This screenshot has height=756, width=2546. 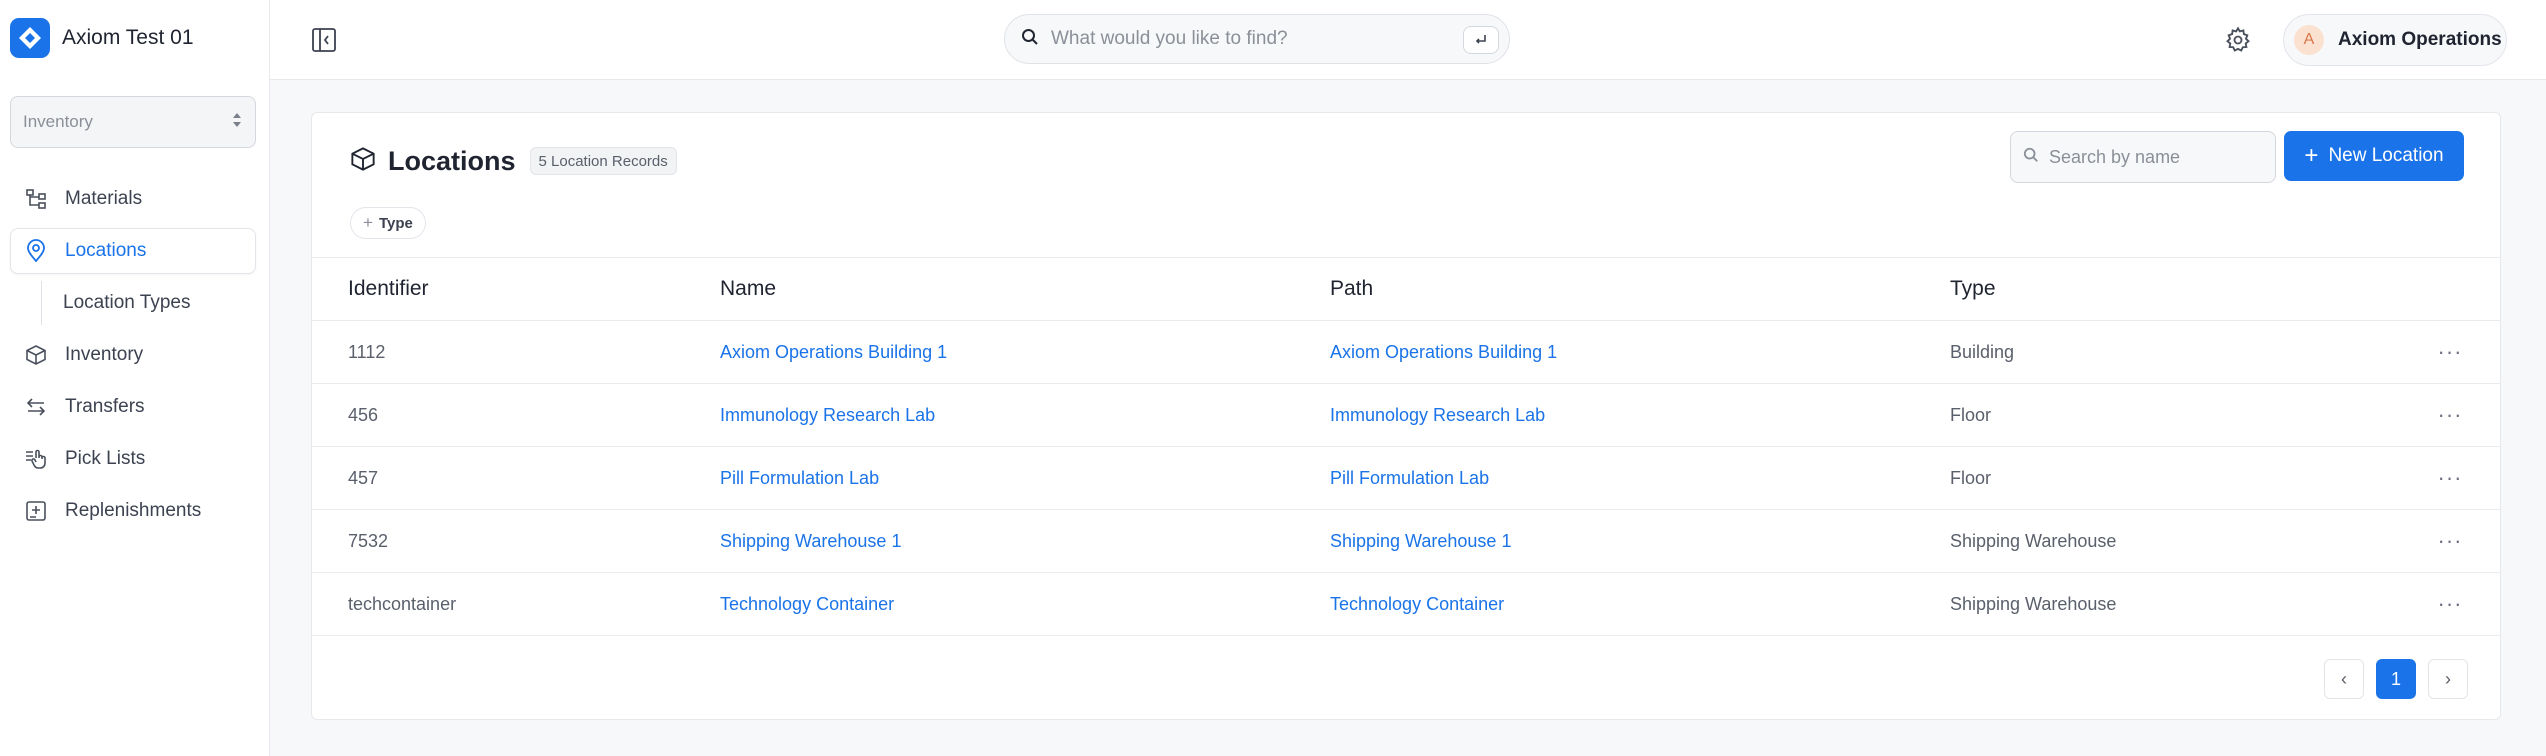 What do you see at coordinates (989, 289) in the screenshot?
I see `column-header-name: Name` at bounding box center [989, 289].